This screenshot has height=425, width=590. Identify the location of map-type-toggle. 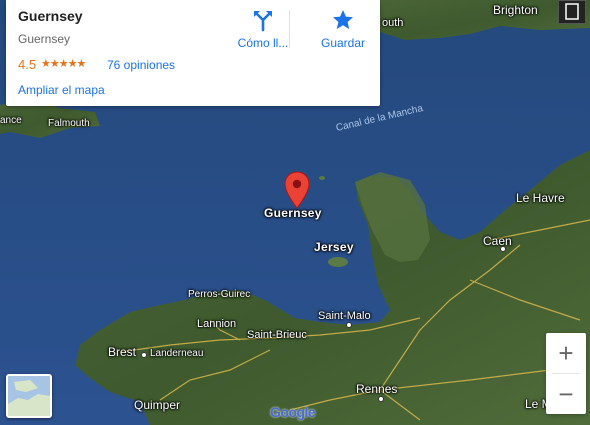
(29, 396).